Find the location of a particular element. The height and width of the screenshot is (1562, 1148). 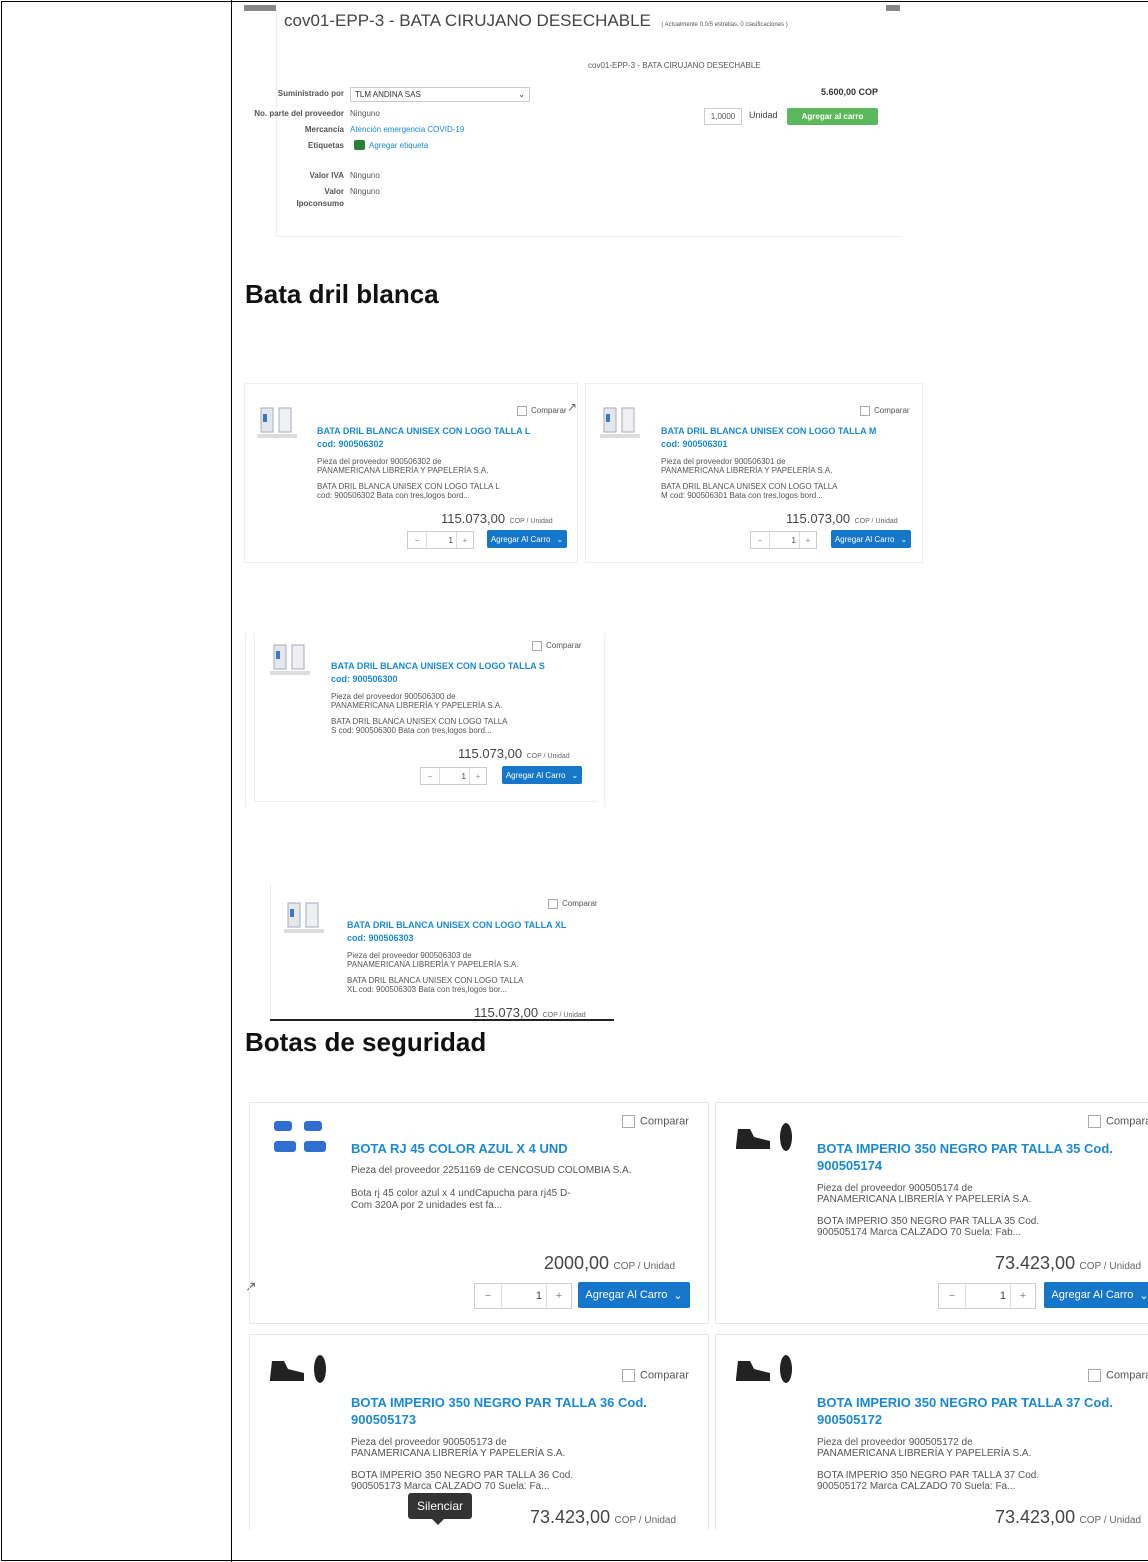

supplier-line-1: Pieza del proveedor 900506302 de is located at coordinates (379, 461).